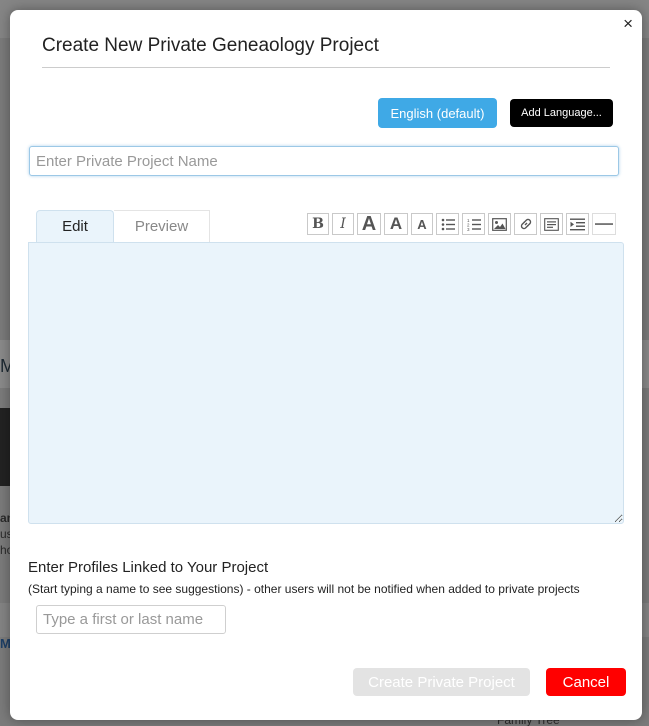 The width and height of the screenshot is (649, 726). Describe the element at coordinates (437, 113) in the screenshot. I see `language-default-button: English (default)` at that location.